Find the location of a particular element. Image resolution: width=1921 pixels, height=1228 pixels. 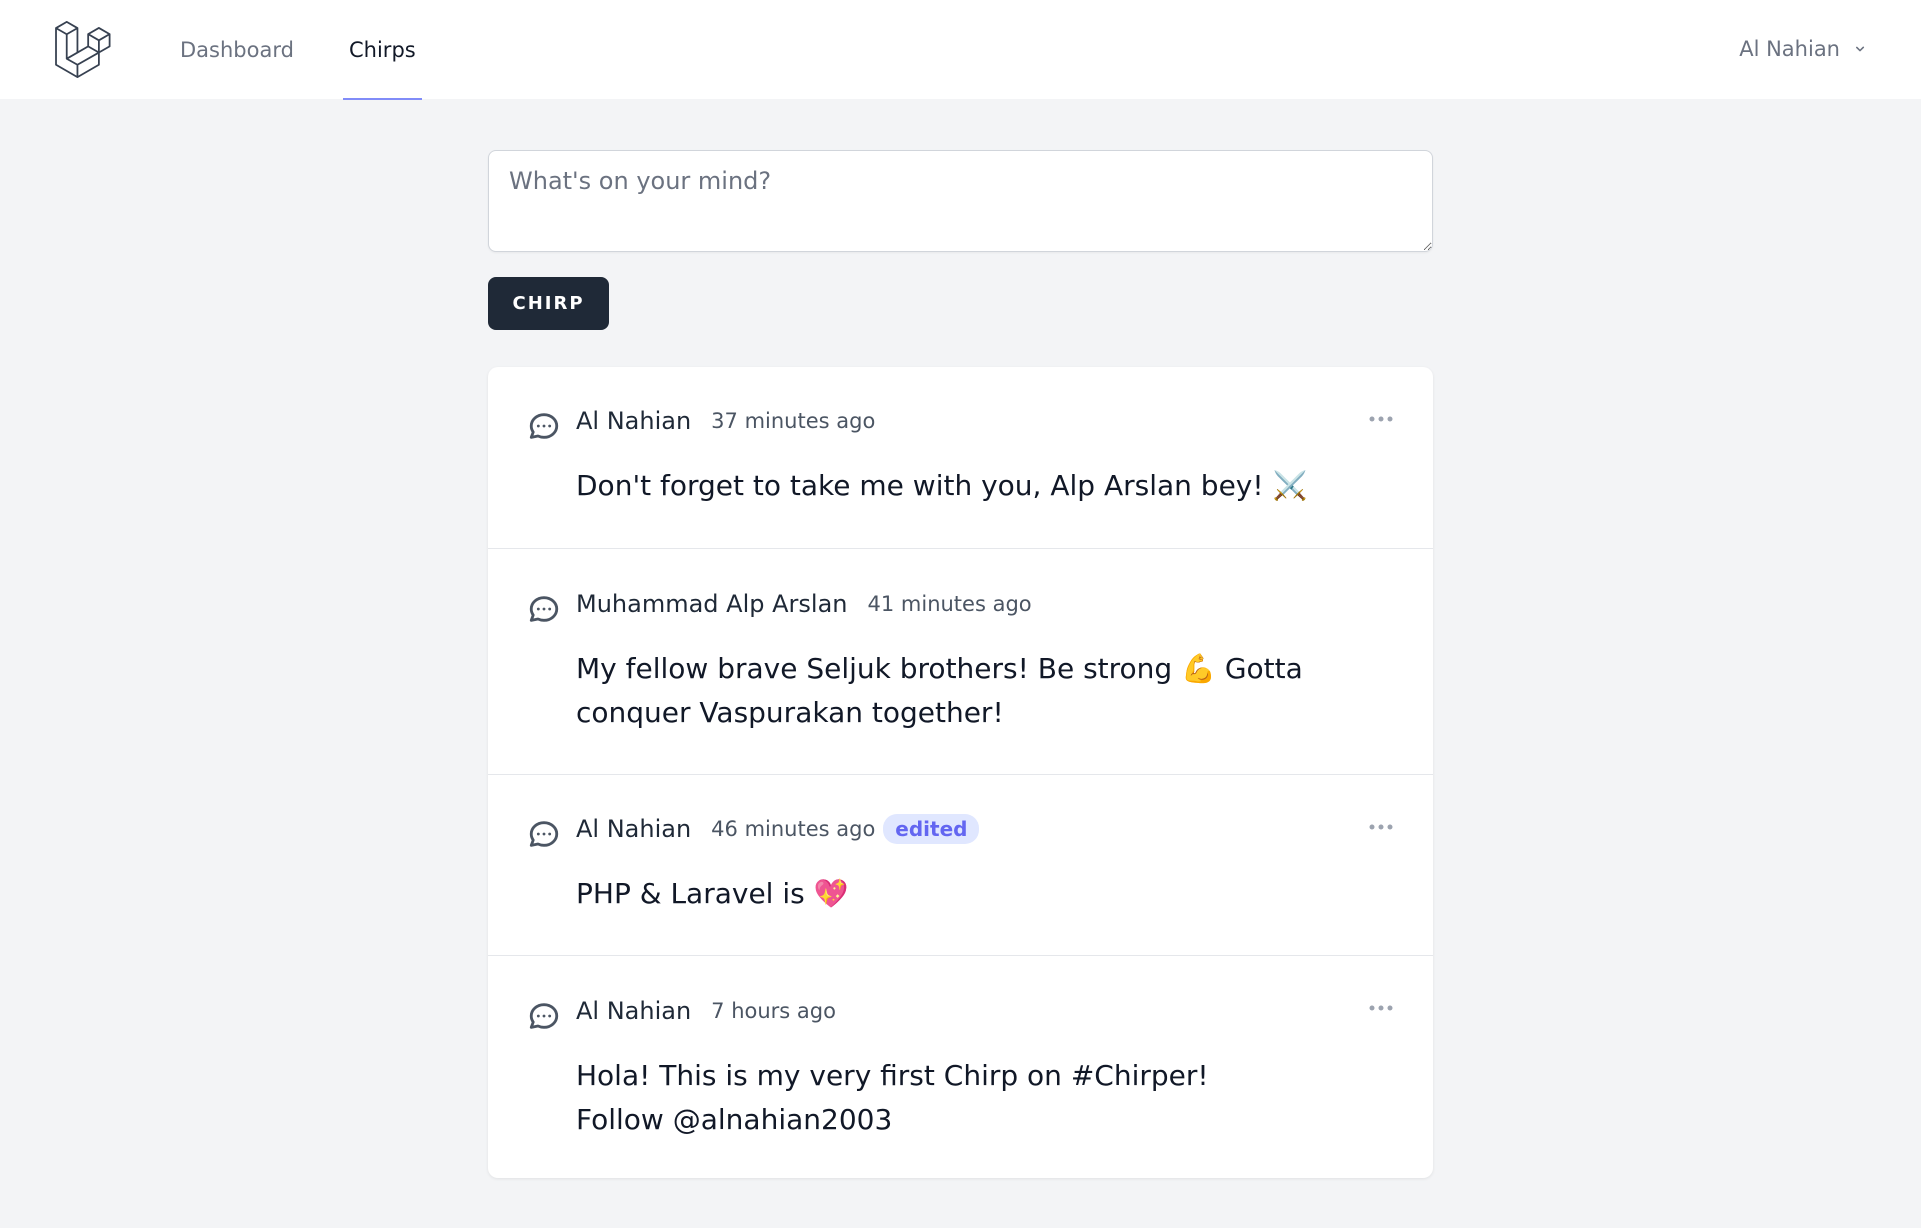

chirp-submit-button: CHIRP is located at coordinates (548, 303).